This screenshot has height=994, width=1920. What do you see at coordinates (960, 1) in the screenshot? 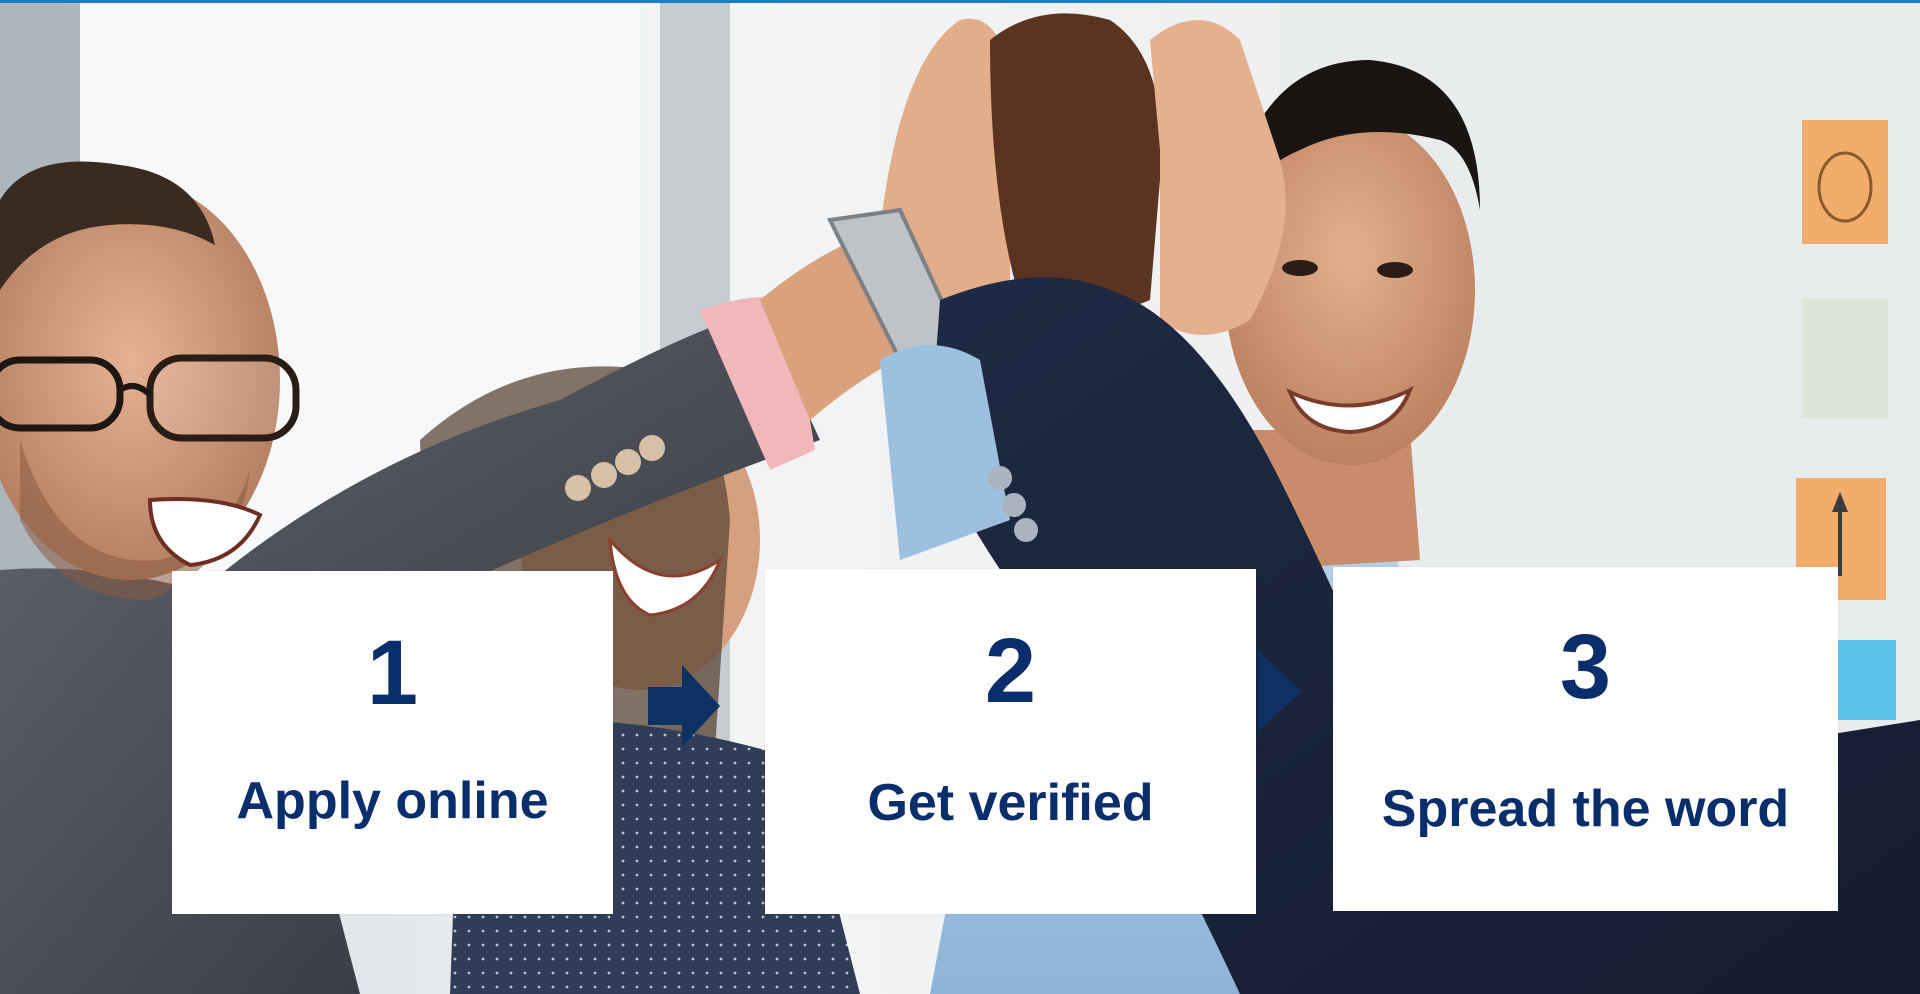
I see `top-accent-rule` at bounding box center [960, 1].